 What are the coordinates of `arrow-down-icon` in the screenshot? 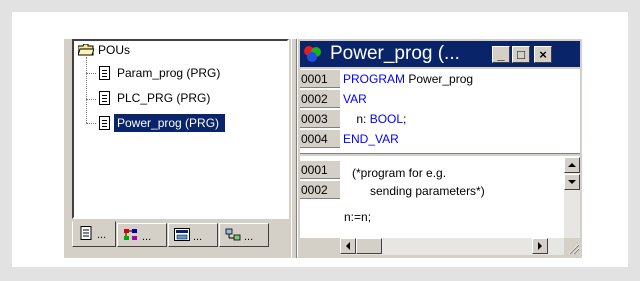 It's located at (572, 182).